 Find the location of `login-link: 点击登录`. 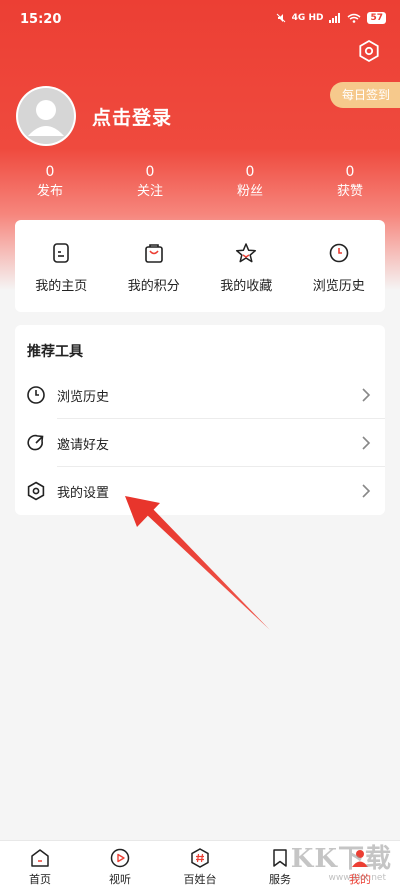

login-link: 点击登录 is located at coordinates (132, 116).